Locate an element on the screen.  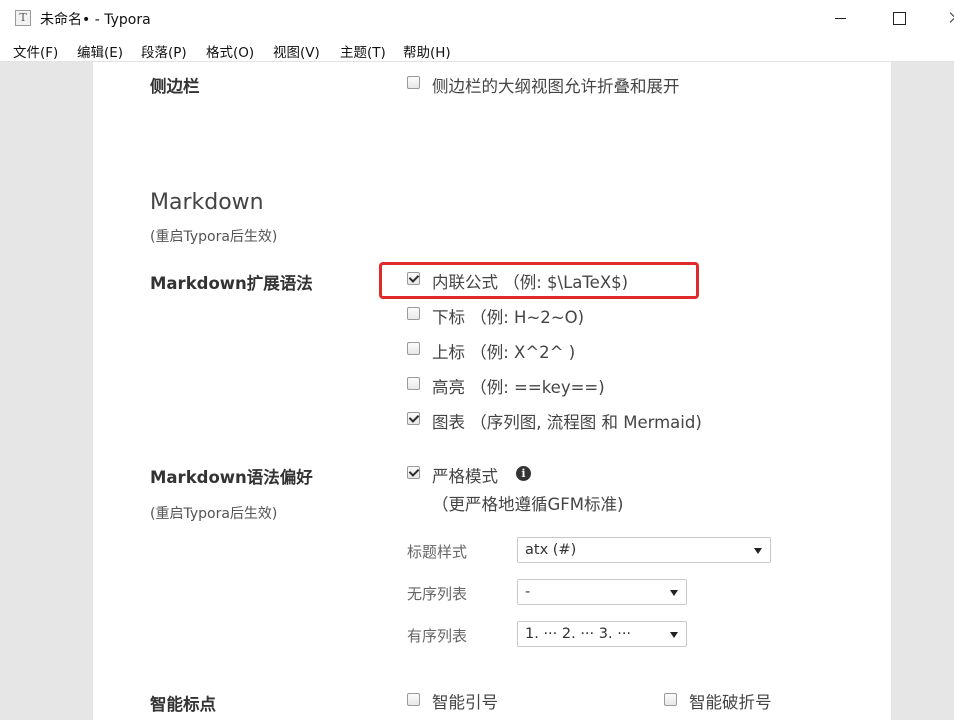
superscript-checkbox is located at coordinates (413, 348).